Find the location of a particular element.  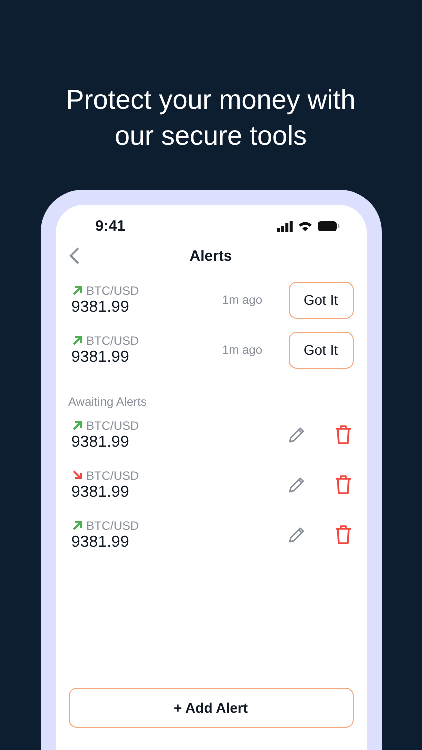

add-alert-button: + Add Alert is located at coordinates (211, 708).